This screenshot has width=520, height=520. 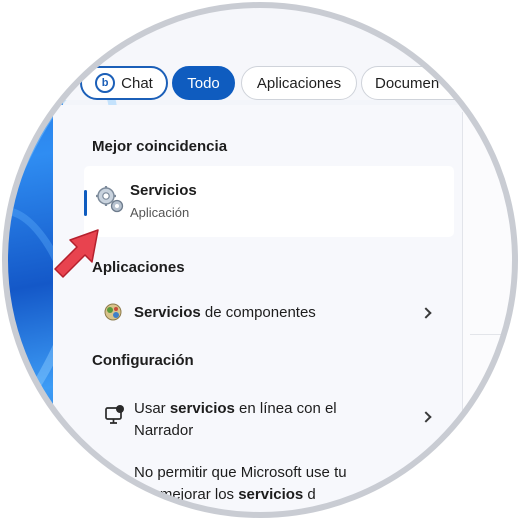 I want to click on result-narrator-online-services: Usar servicios en línea con el Narrador, so click(x=272, y=420).